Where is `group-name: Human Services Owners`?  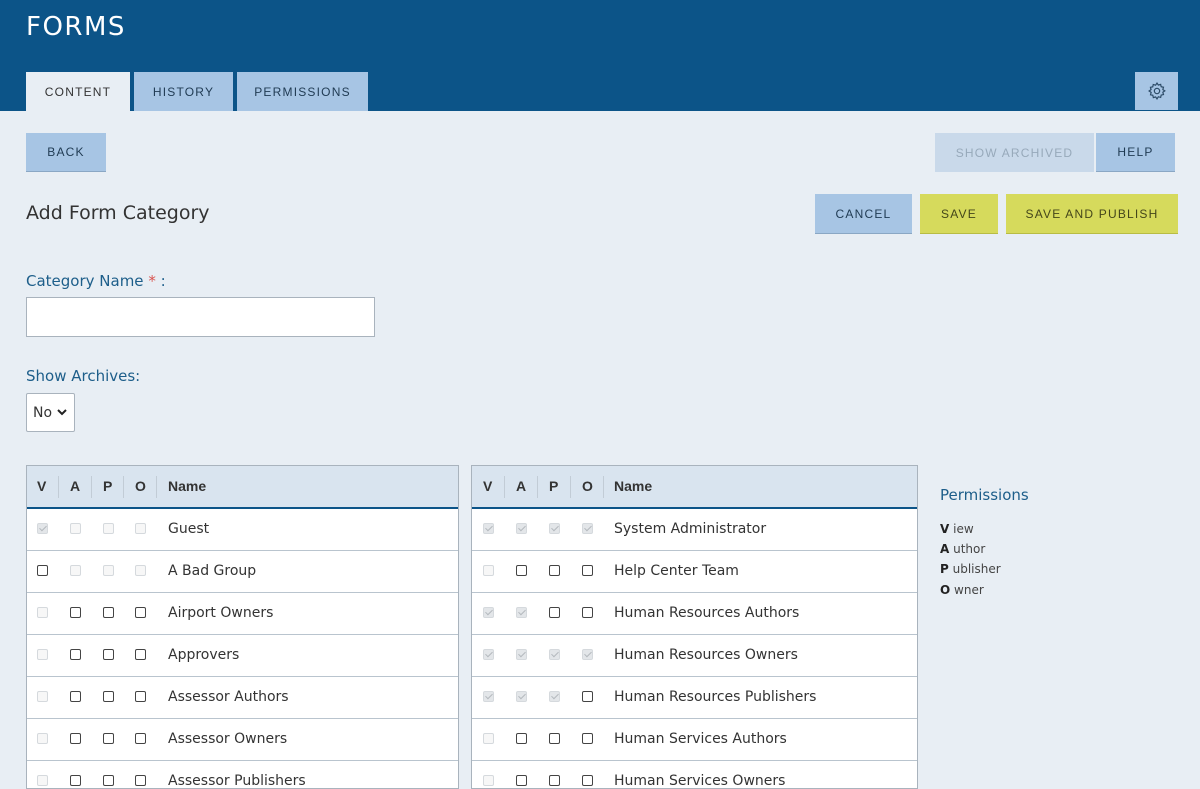
group-name: Human Services Owners is located at coordinates (700, 781).